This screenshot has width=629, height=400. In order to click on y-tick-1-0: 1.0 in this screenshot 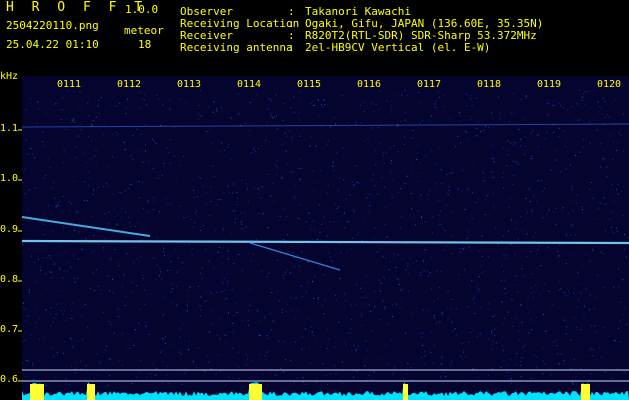, I will do `click(9, 178)`.